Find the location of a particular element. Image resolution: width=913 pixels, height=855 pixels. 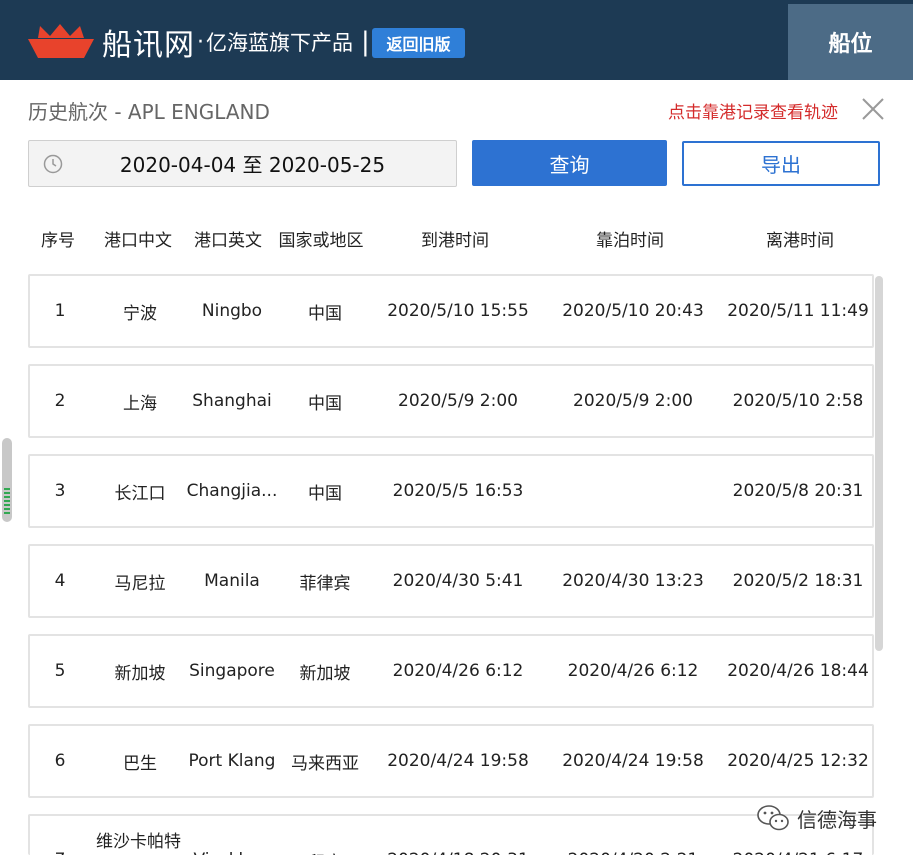

brand-main: 船讯网 is located at coordinates (148, 45).